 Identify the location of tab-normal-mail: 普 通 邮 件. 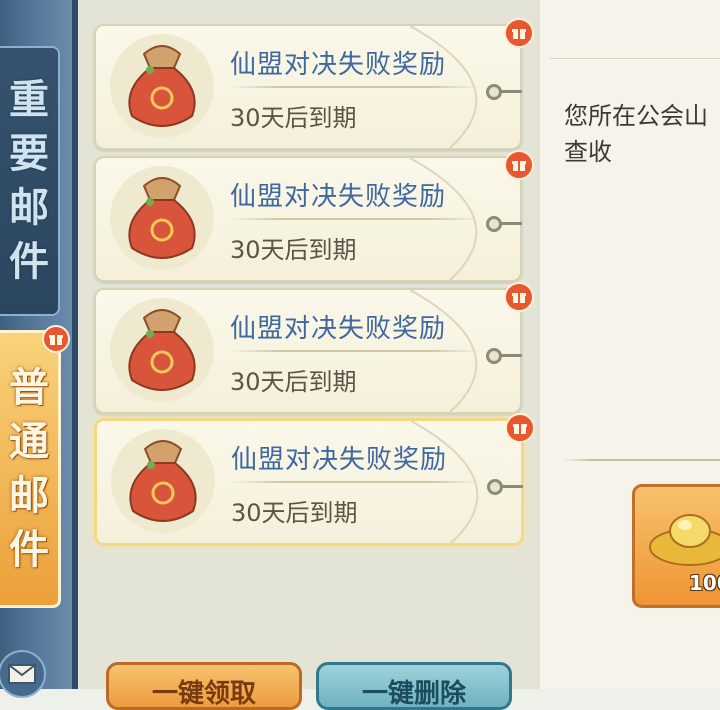
(35, 466).